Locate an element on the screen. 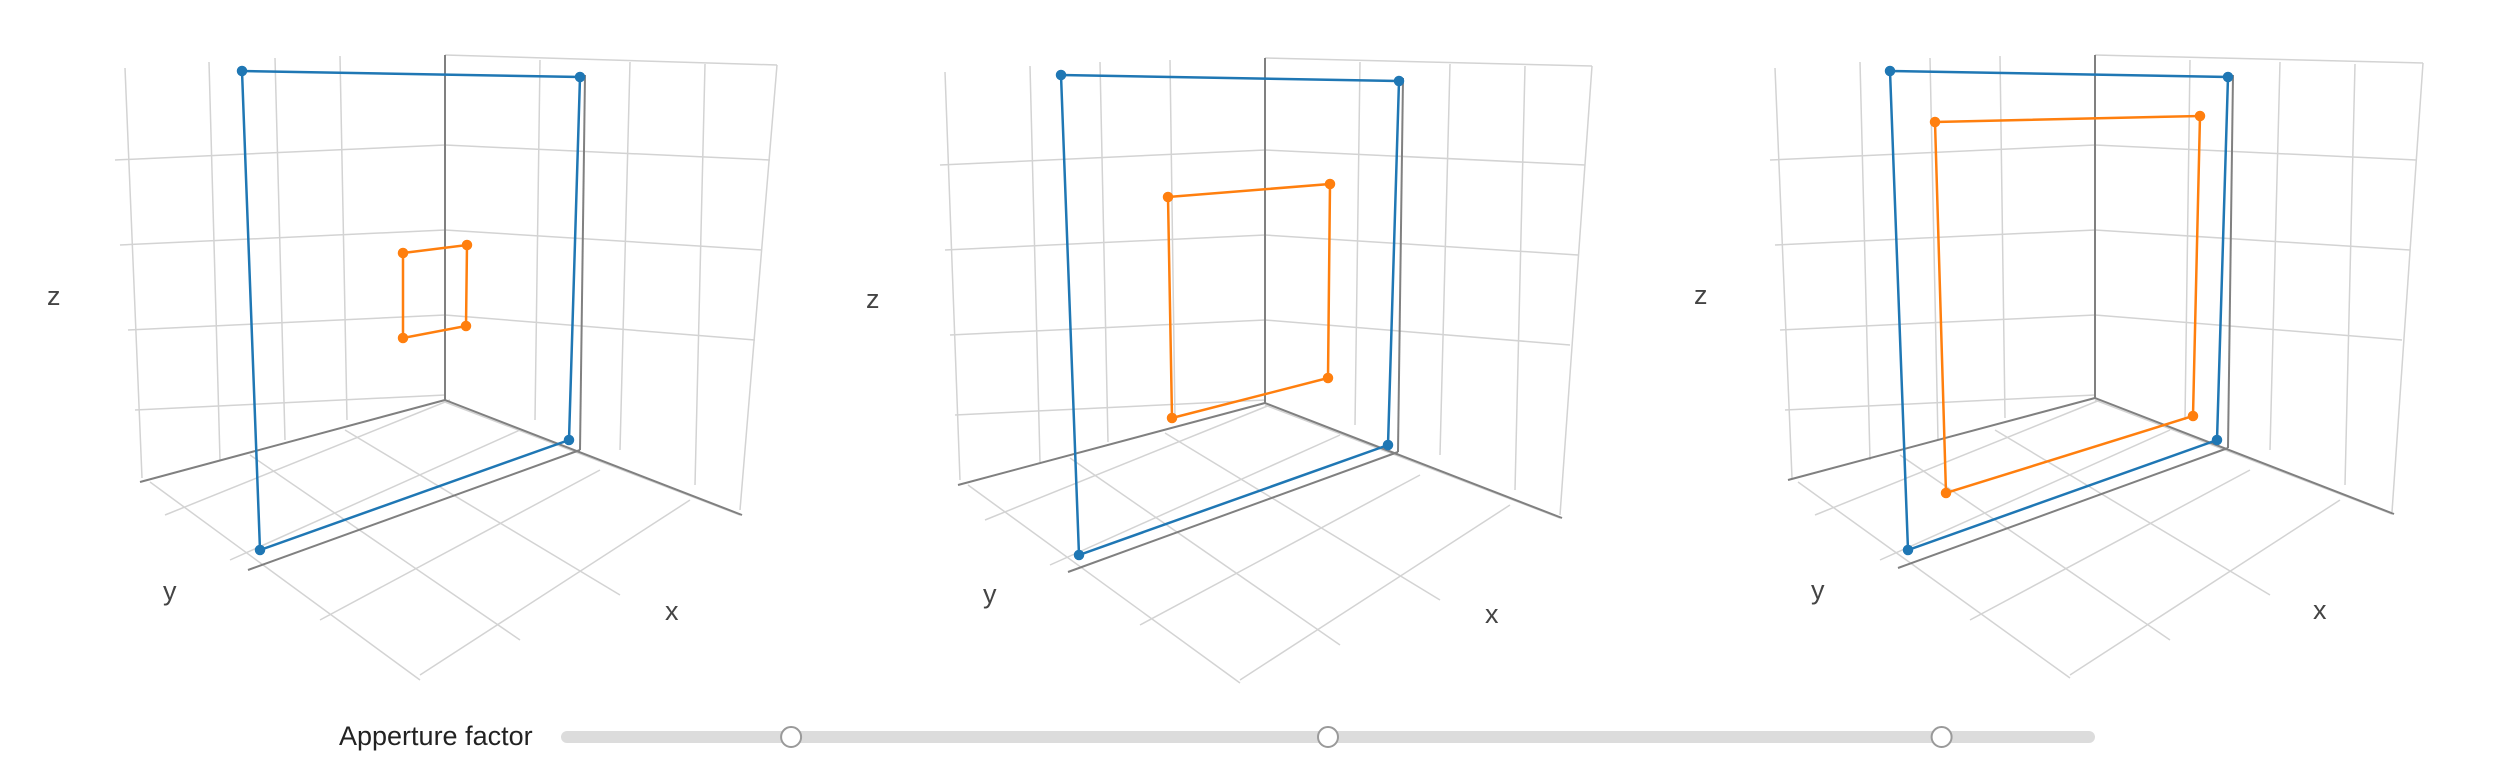 This screenshot has height=759, width=2500. panel-3-y-axis-label: y is located at coordinates (1818, 590).